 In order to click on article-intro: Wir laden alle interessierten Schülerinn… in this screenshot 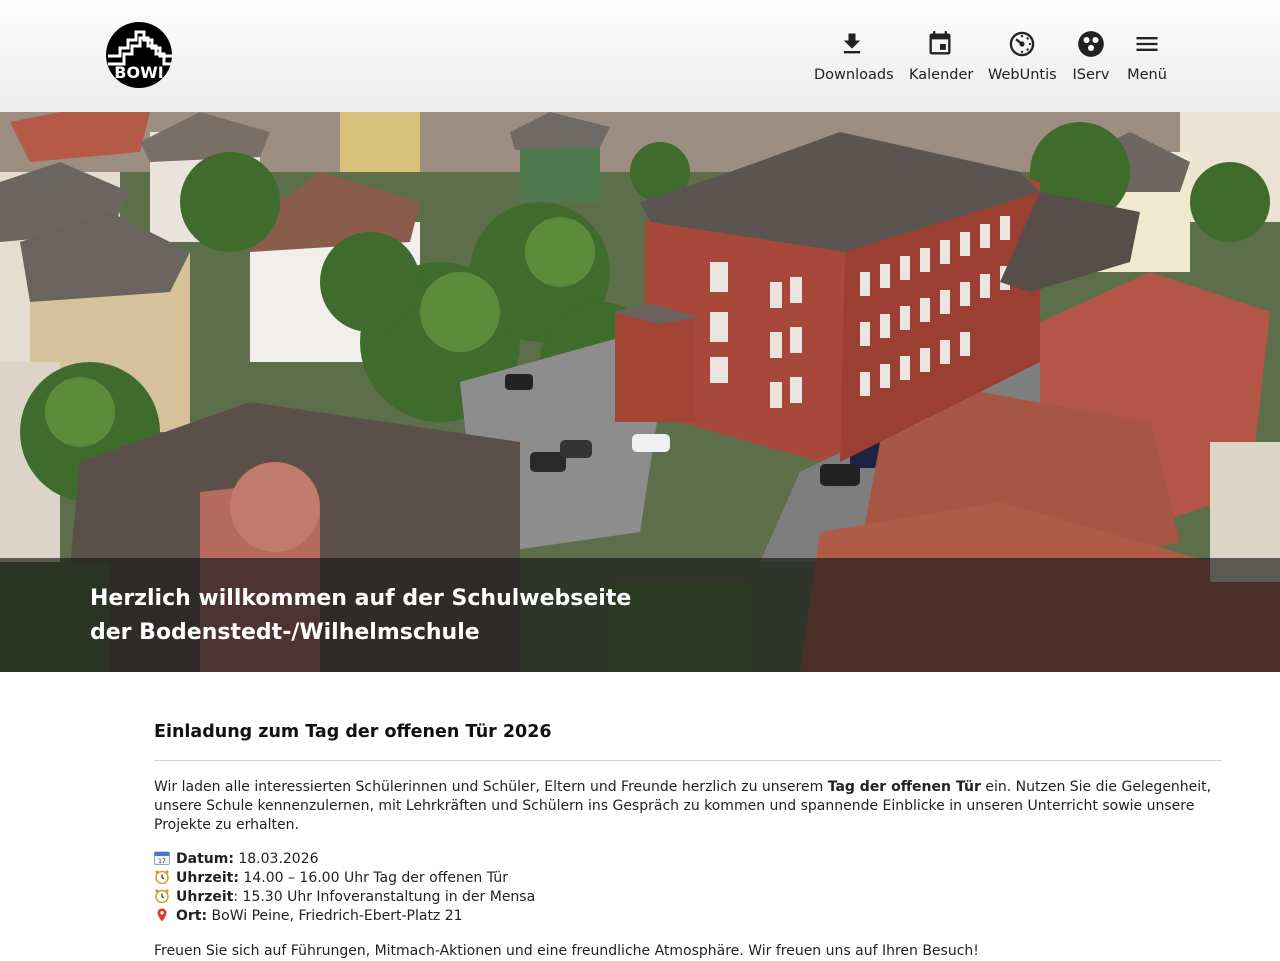, I will do `click(688, 806)`.